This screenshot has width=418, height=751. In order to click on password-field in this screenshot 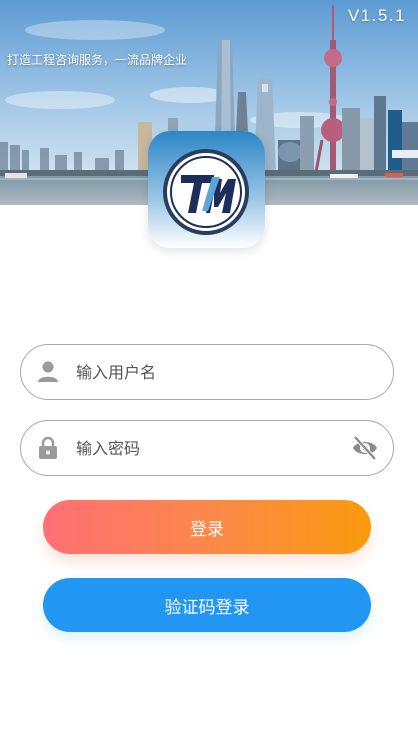, I will do `click(207, 448)`.